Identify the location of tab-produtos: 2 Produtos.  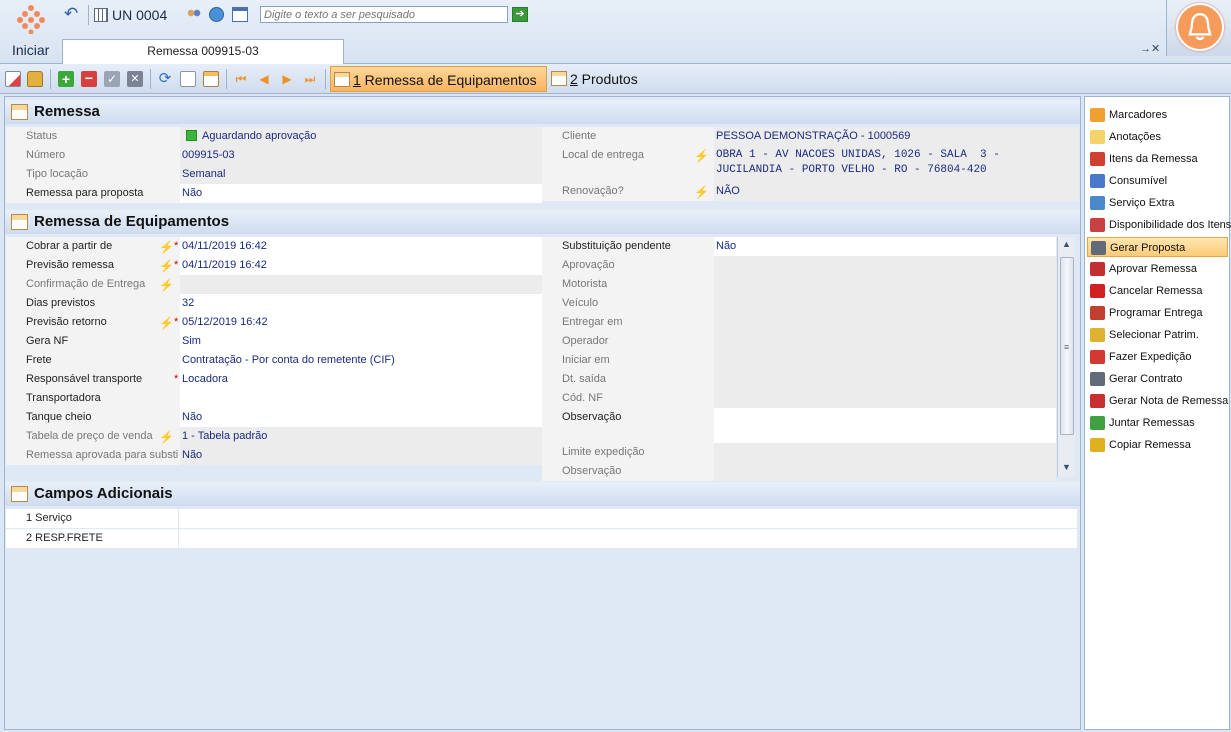
(598, 79).